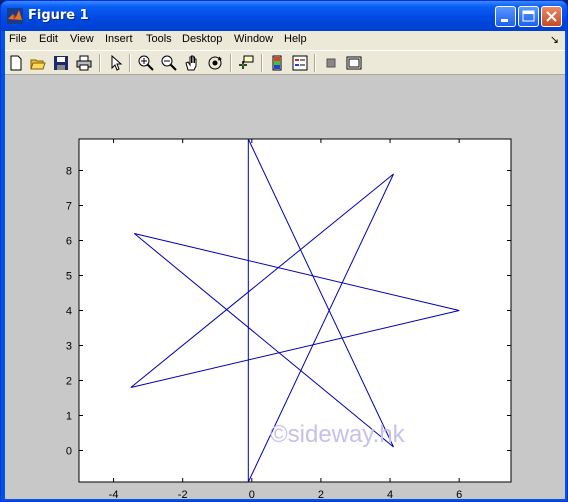 The height and width of the screenshot is (502, 568). Describe the element at coordinates (69, 242) in the screenshot. I see `y-tick-label: 6` at that location.